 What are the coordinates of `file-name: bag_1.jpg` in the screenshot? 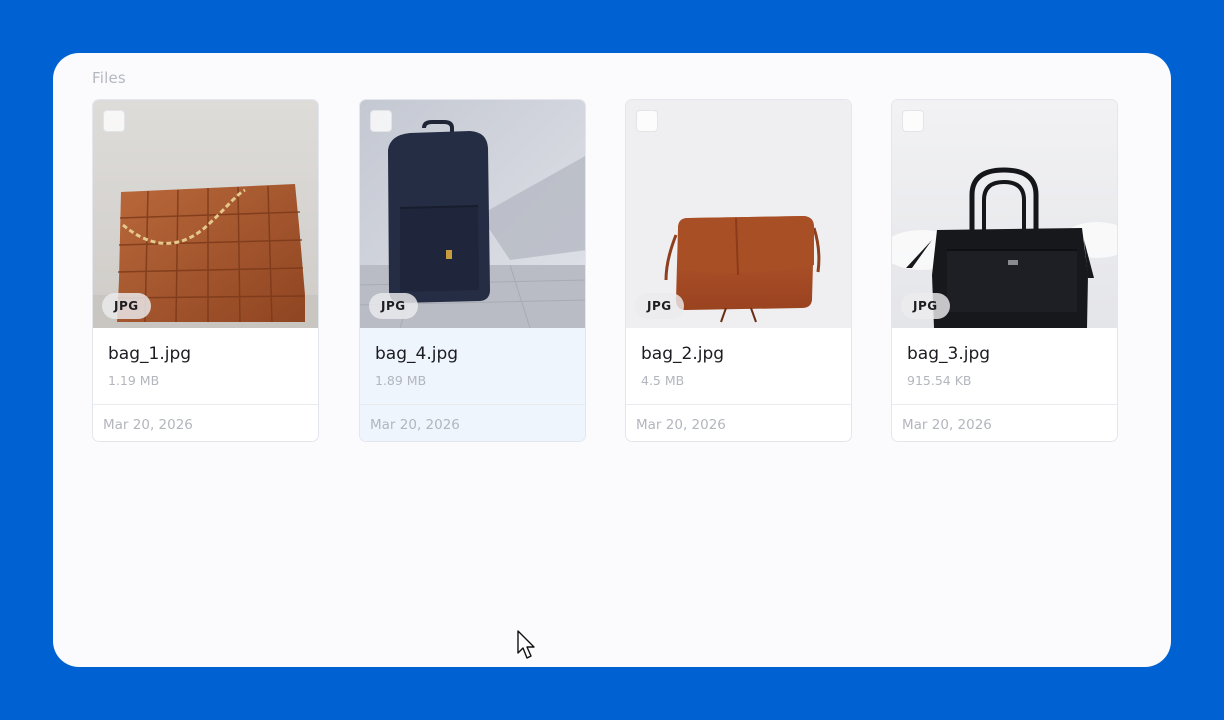 It's located at (149, 354).